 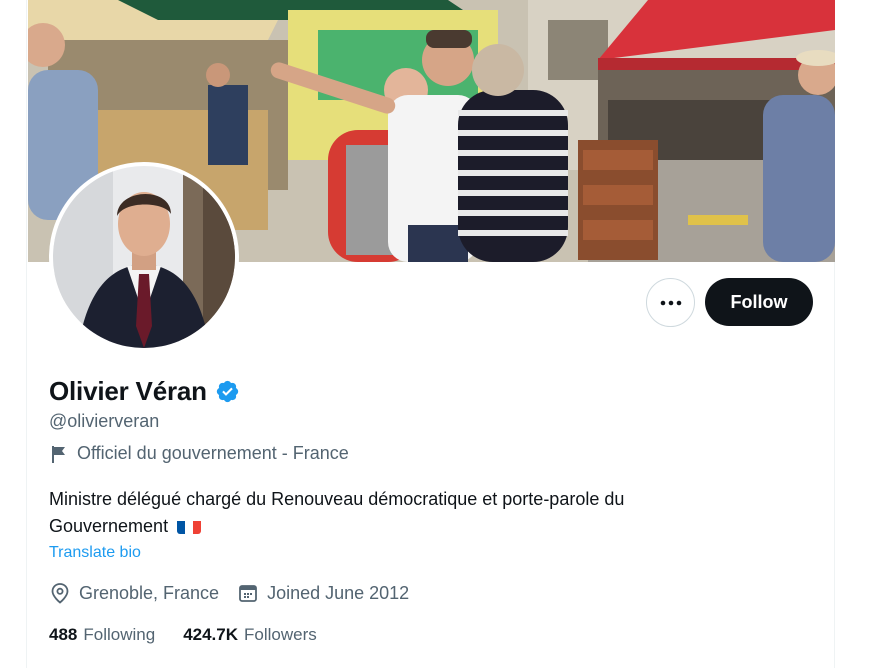 What do you see at coordinates (63, 634) in the screenshot?
I see `following-count: 488` at bounding box center [63, 634].